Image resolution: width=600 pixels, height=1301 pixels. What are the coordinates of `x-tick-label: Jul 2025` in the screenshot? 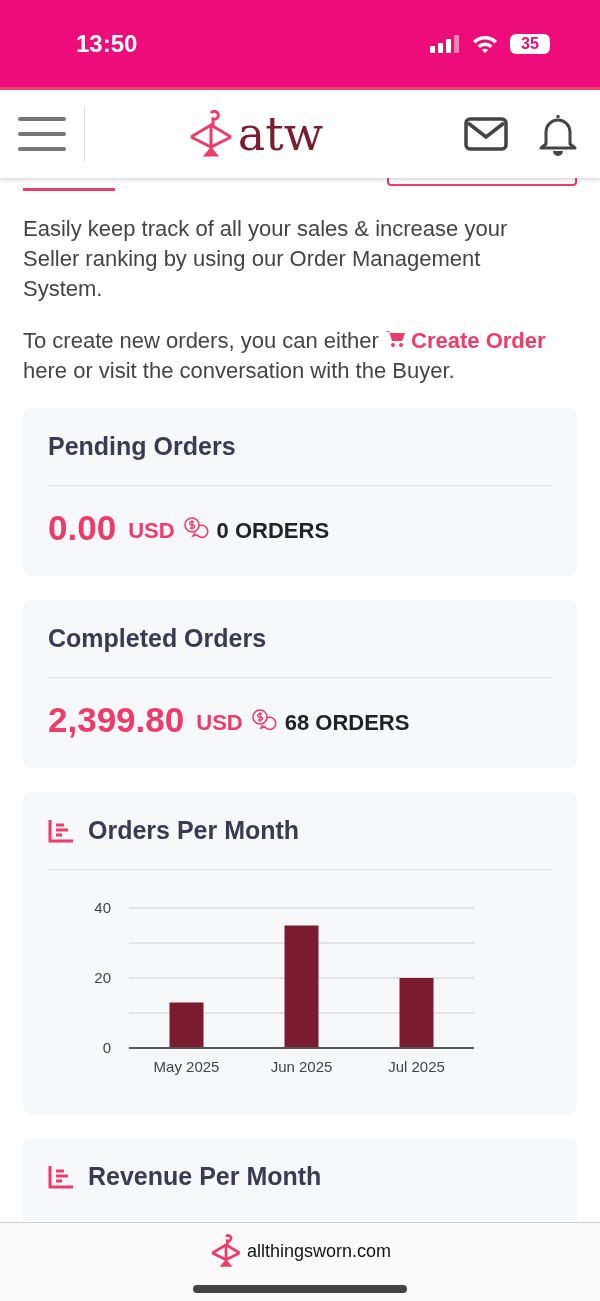 It's located at (416, 1066).